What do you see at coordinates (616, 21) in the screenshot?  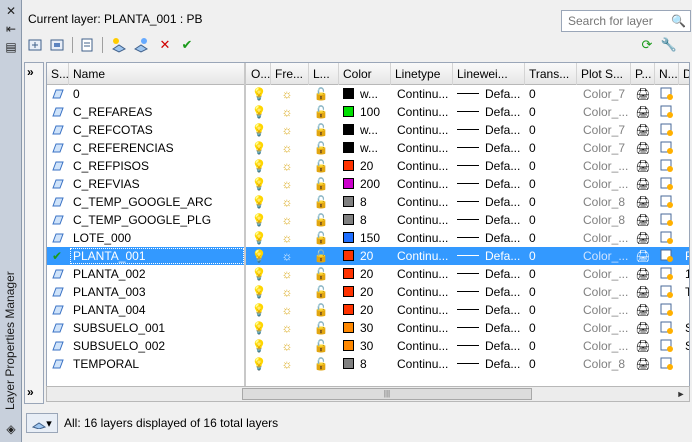 I see `search-input` at bounding box center [616, 21].